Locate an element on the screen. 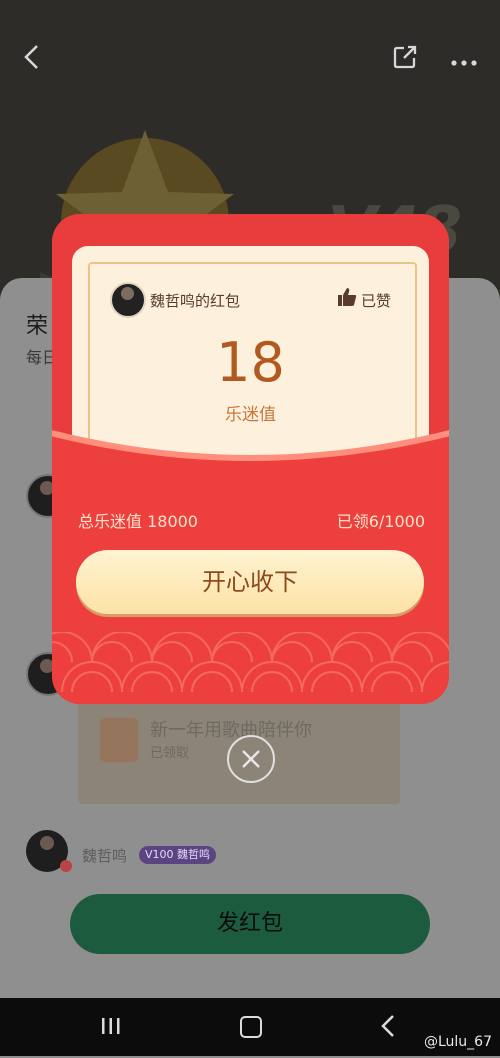  amount-unit: 乐迷值 is located at coordinates (250, 415).